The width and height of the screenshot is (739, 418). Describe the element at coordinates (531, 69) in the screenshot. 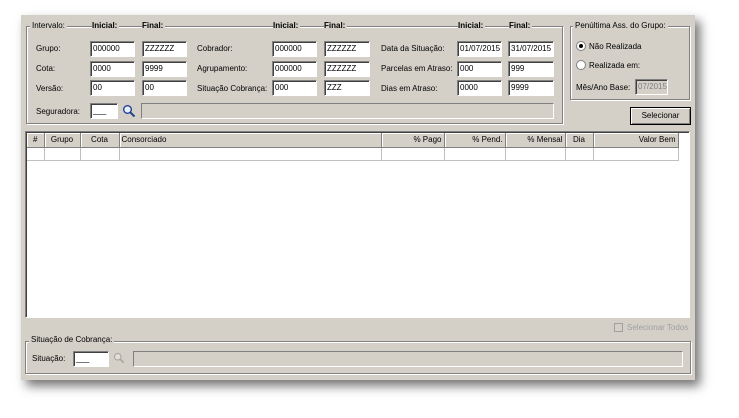

I see `parcelas-atraso-to-input: 999` at that location.